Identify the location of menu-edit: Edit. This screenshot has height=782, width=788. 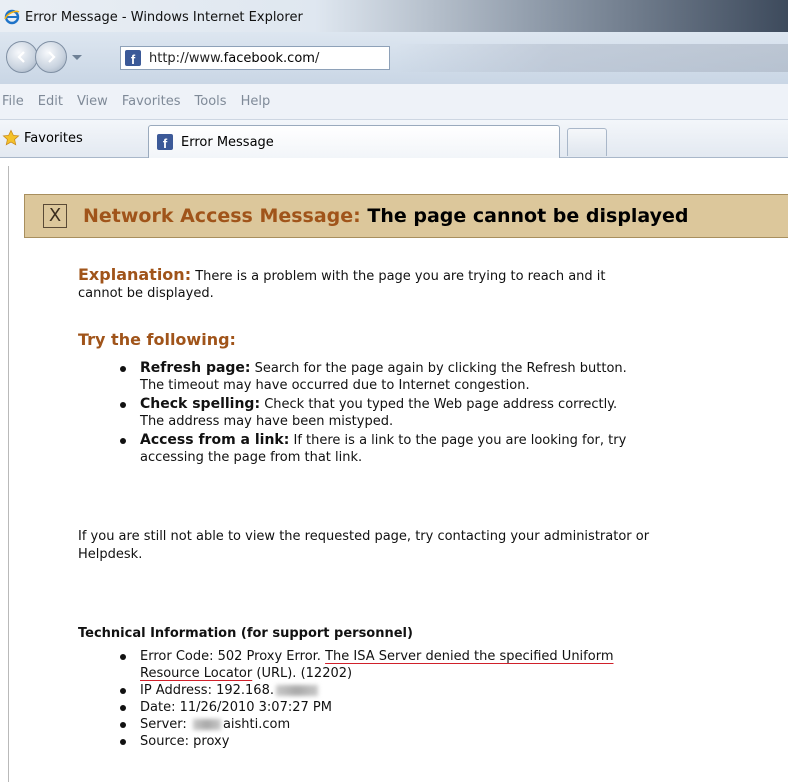
(50, 101).